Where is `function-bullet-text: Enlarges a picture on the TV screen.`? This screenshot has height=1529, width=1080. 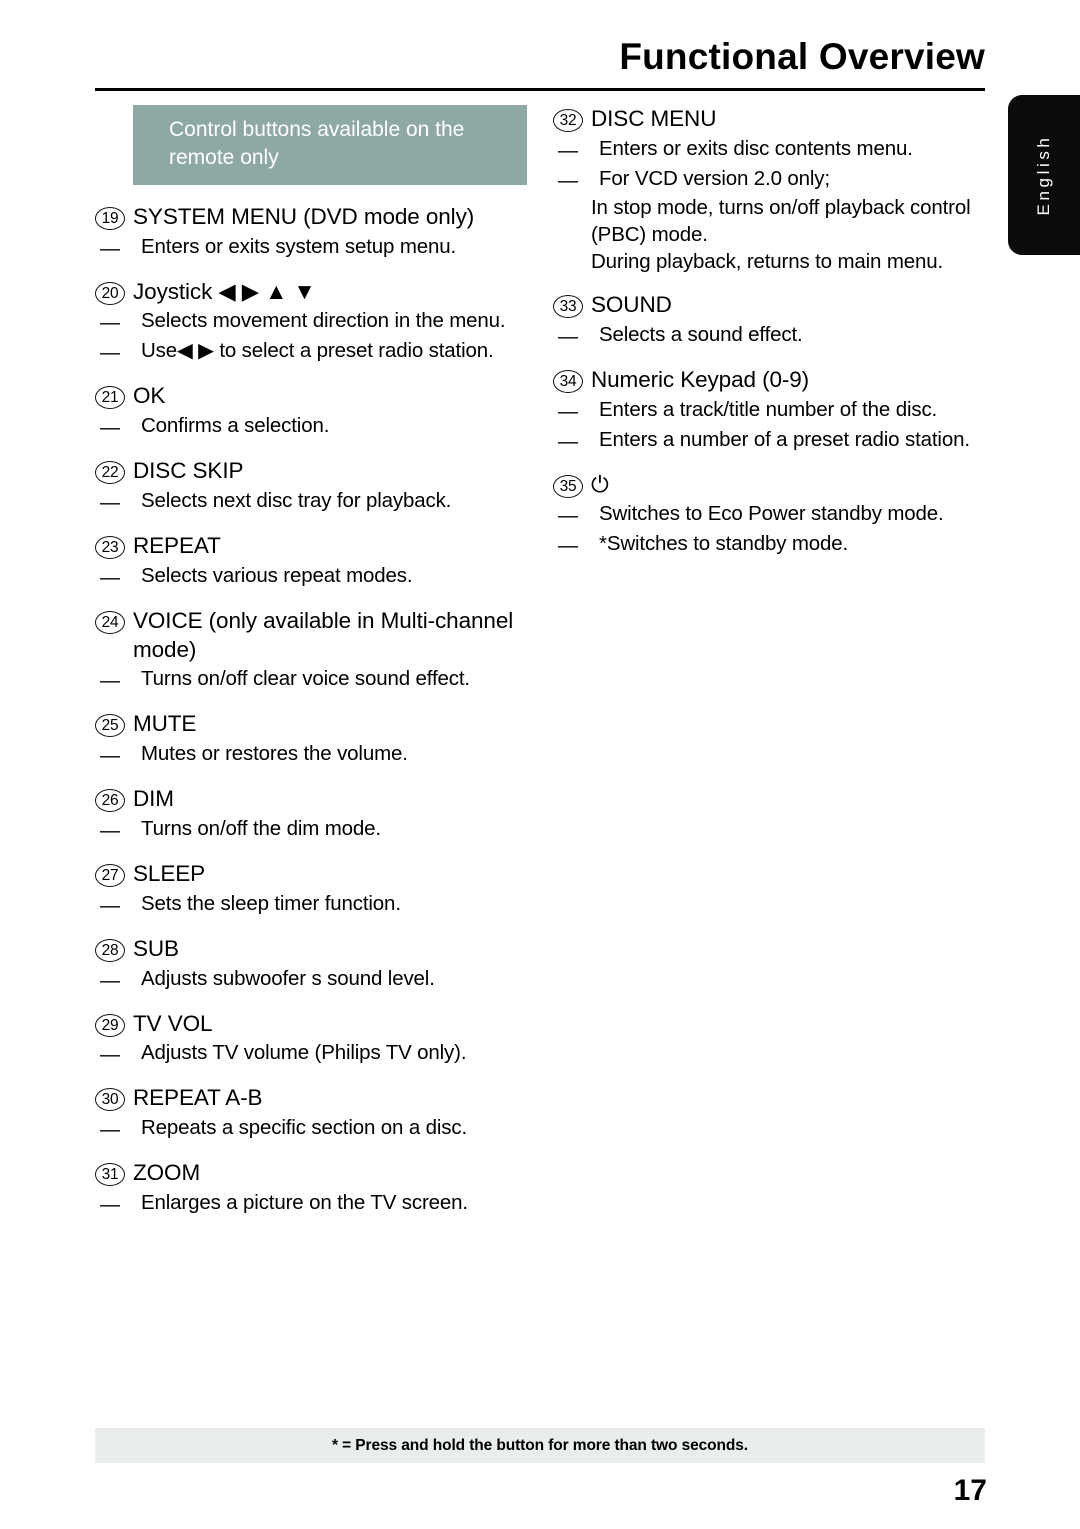
function-bullet-text: Enlarges a picture on the TV screen. is located at coordinates (304, 1202).